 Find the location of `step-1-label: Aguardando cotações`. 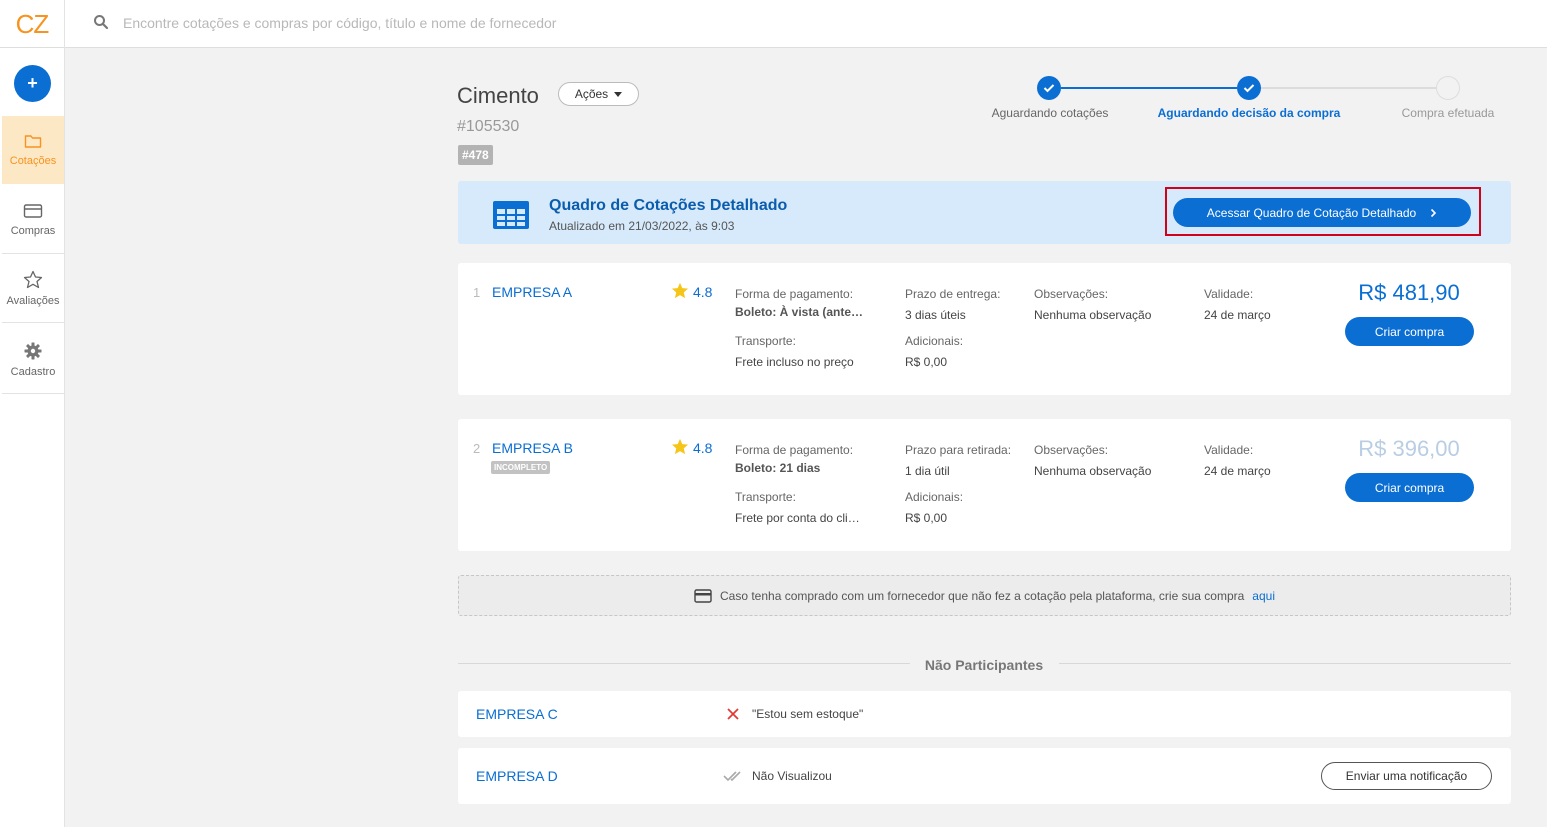

step-1-label: Aguardando cotações is located at coordinates (1050, 113).